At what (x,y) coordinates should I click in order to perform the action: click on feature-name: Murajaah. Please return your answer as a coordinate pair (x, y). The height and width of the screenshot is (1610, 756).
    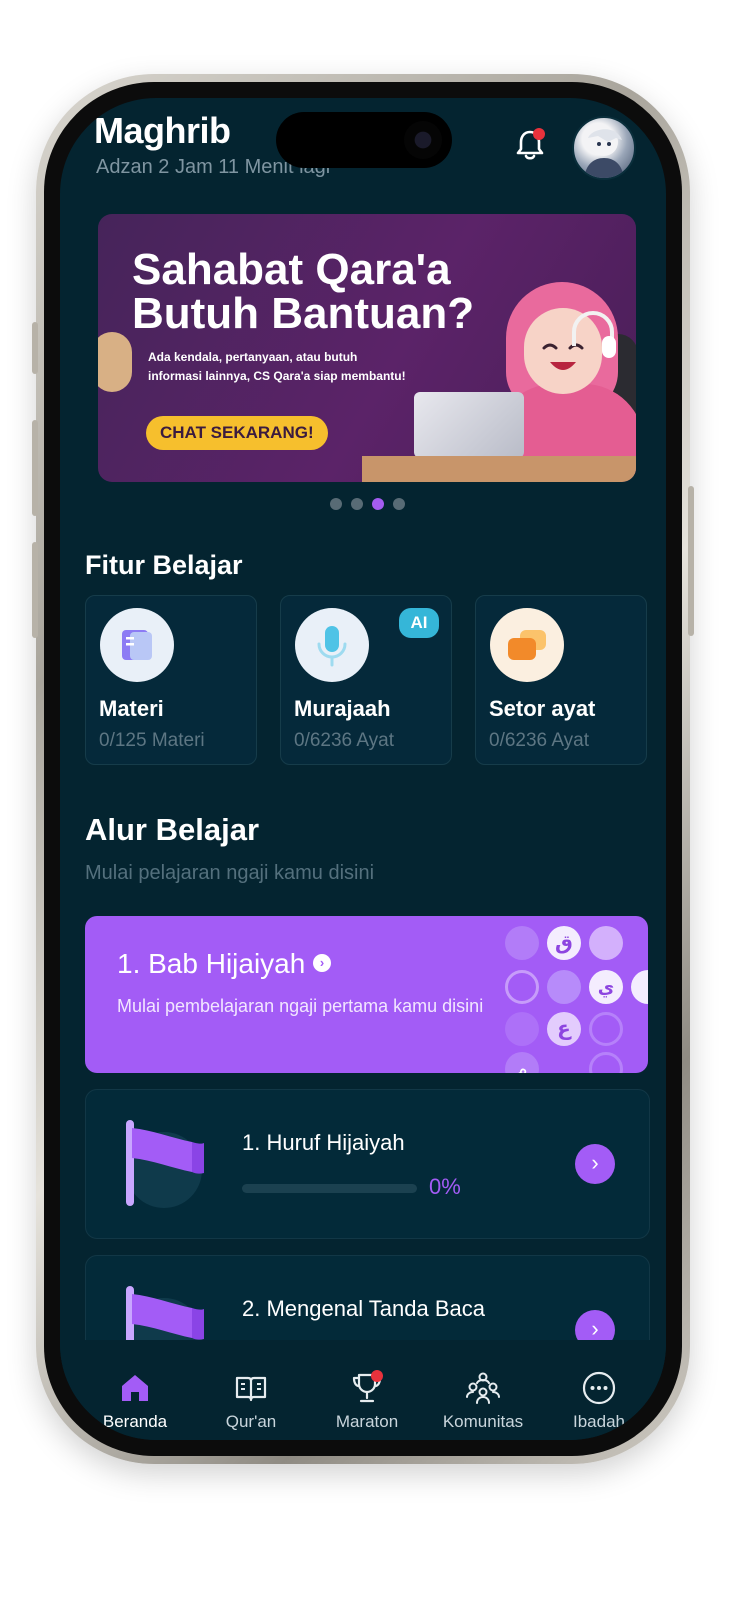
    Looking at the image, I should click on (342, 708).